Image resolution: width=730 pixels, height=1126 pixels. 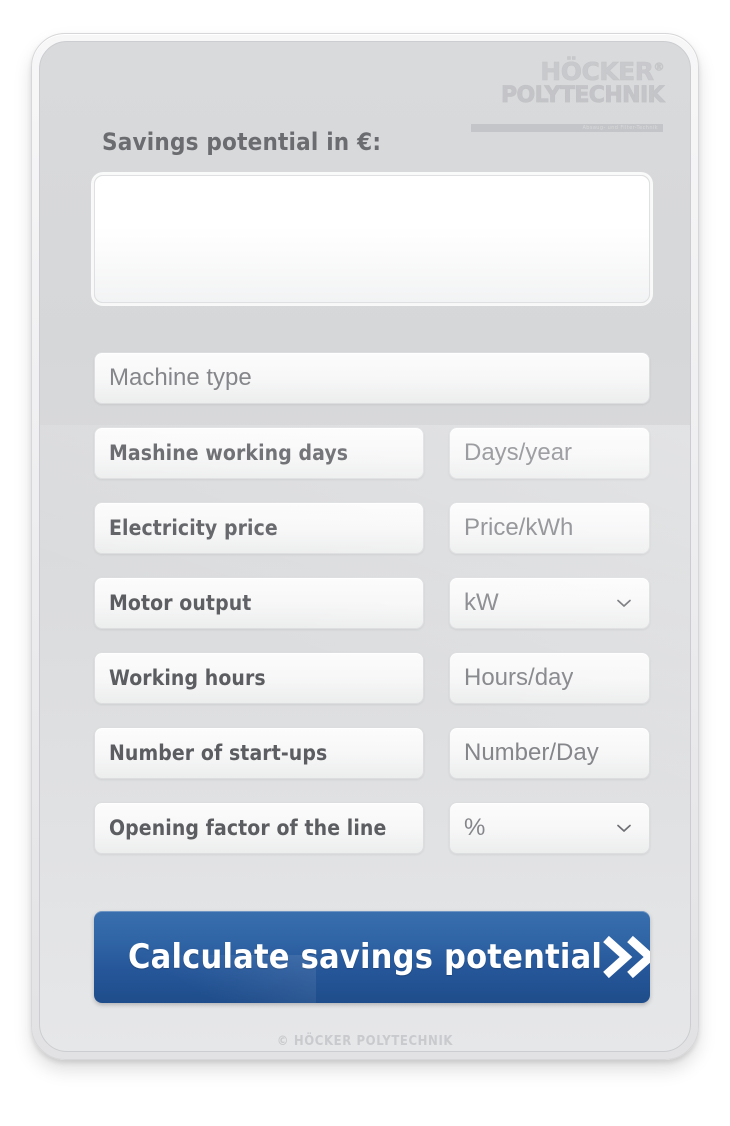 I want to click on label-opening-factor-of-the-line: Opening factor of the line, so click(x=259, y=828).